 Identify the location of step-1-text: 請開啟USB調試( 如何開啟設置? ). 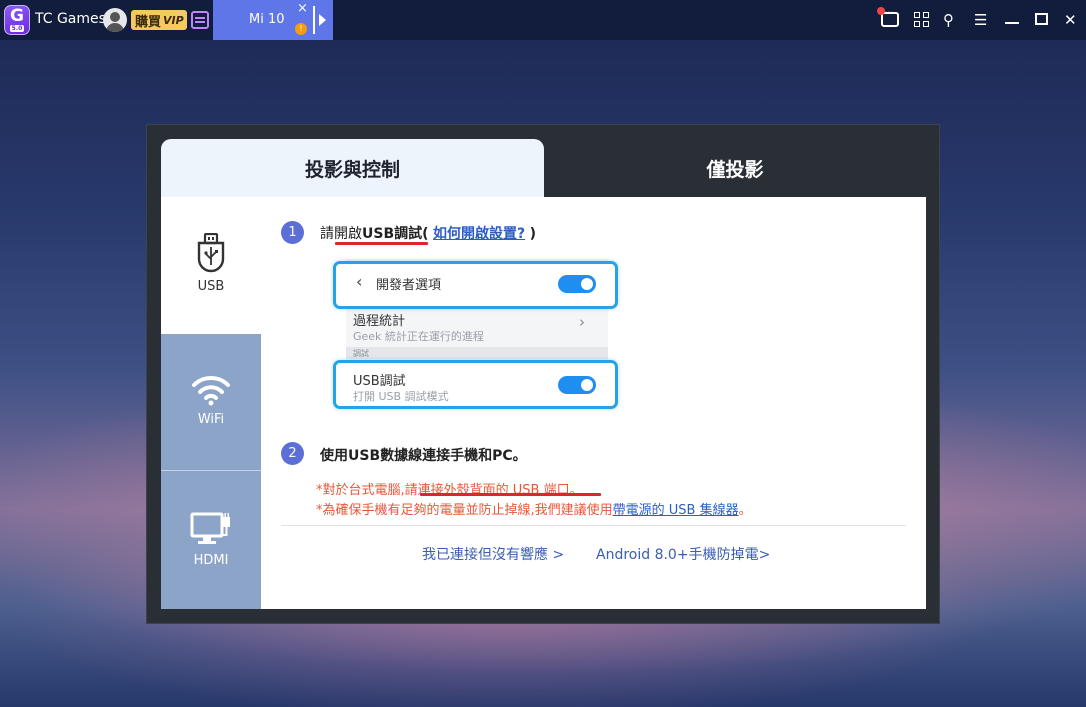
(428, 233).